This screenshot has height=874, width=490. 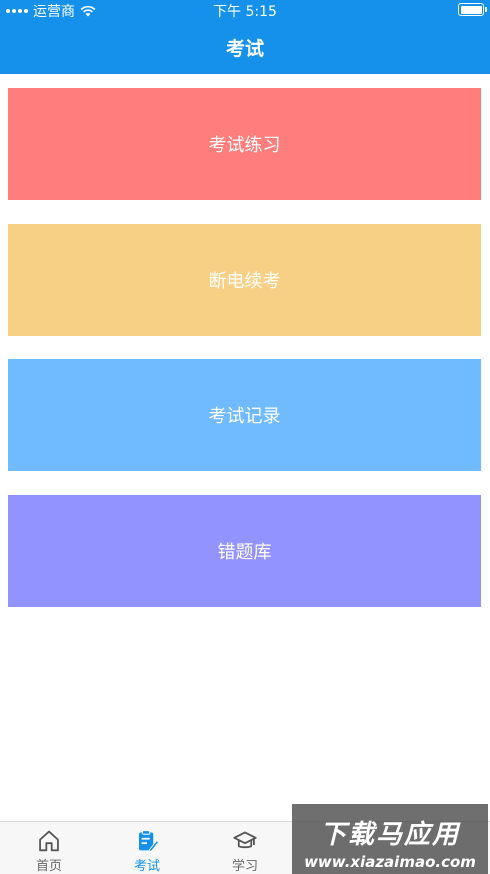 I want to click on study-cap-icon, so click(x=245, y=840).